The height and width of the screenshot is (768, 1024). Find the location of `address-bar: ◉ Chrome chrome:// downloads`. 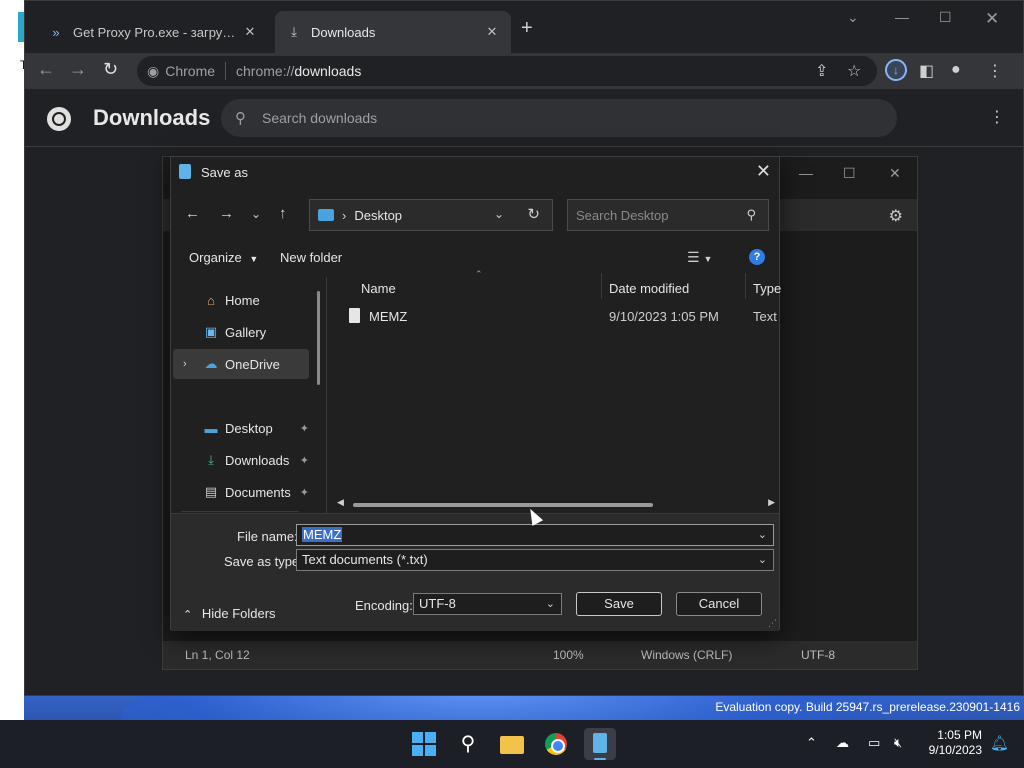

address-bar: ◉ Chrome chrome:// downloads is located at coordinates (507, 71).